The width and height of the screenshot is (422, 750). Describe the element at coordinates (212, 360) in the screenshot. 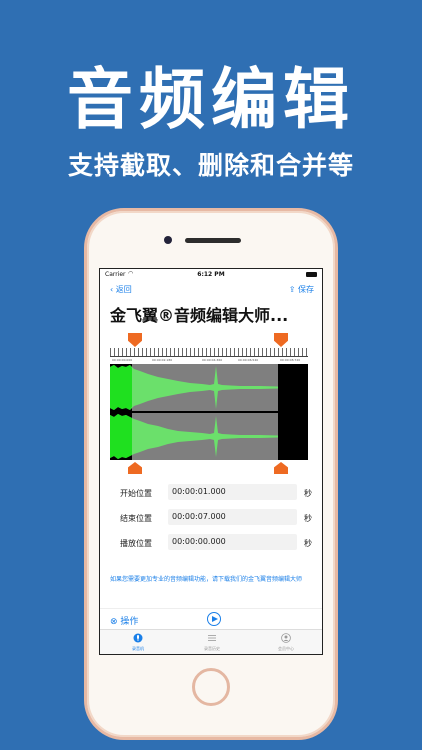

I see `ruler-label: 00:00:04.360` at that location.